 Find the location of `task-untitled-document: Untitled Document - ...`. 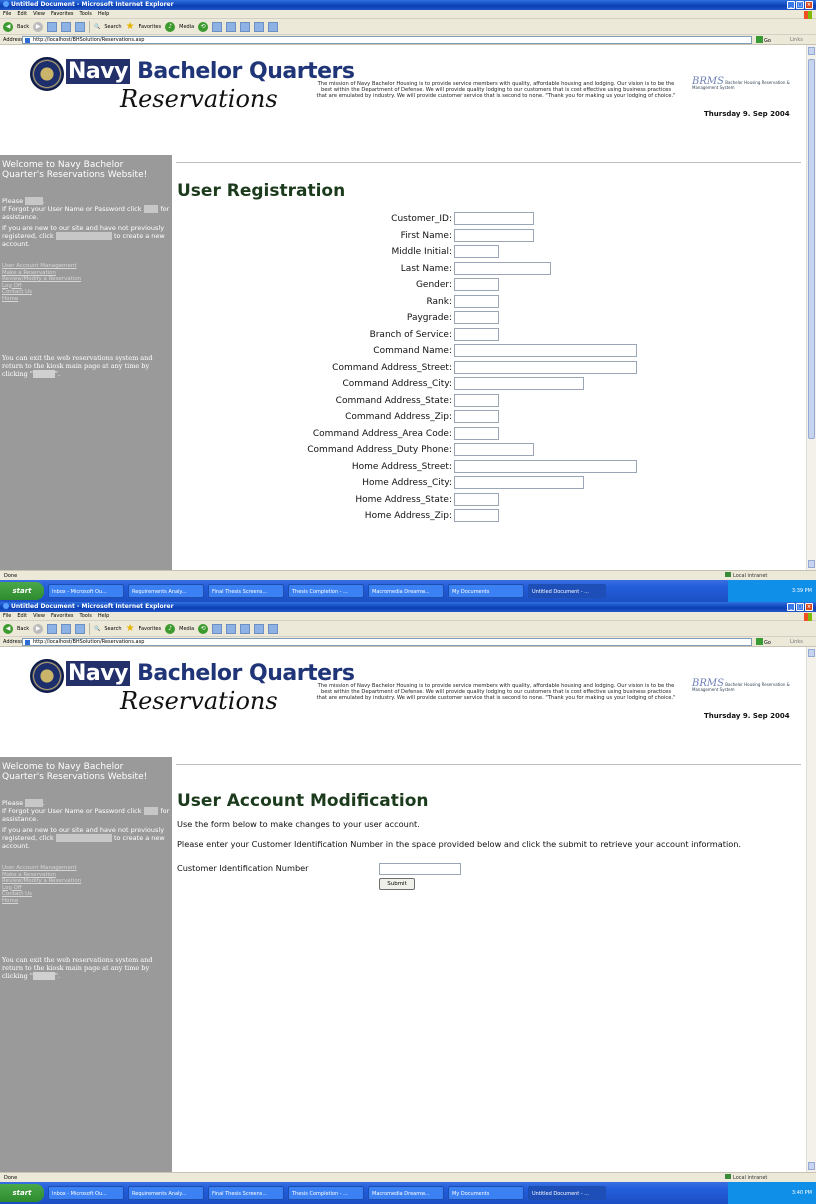

task-untitled-document: Untitled Document - ... is located at coordinates (567, 1193).